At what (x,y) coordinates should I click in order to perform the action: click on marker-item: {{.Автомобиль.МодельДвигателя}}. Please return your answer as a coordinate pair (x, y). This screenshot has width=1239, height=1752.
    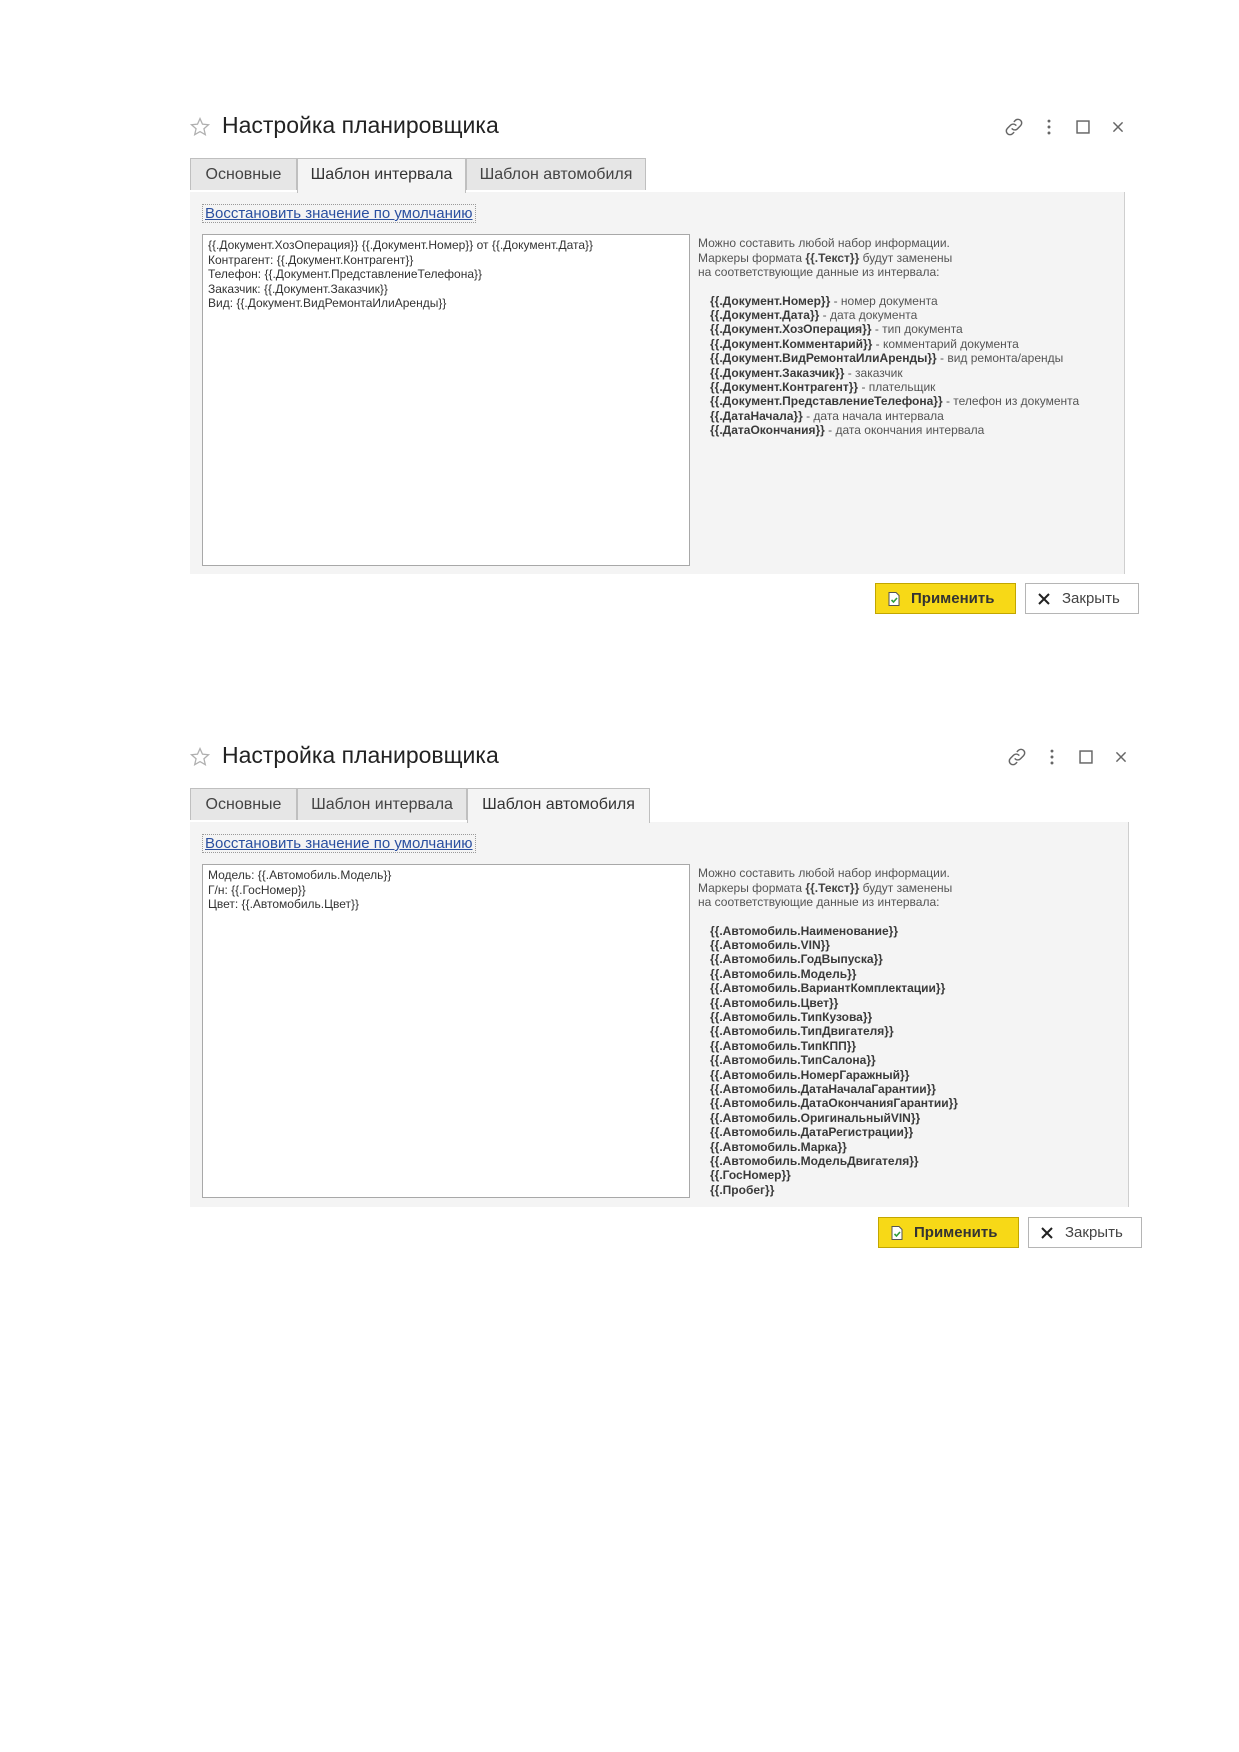
    Looking at the image, I should click on (814, 1161).